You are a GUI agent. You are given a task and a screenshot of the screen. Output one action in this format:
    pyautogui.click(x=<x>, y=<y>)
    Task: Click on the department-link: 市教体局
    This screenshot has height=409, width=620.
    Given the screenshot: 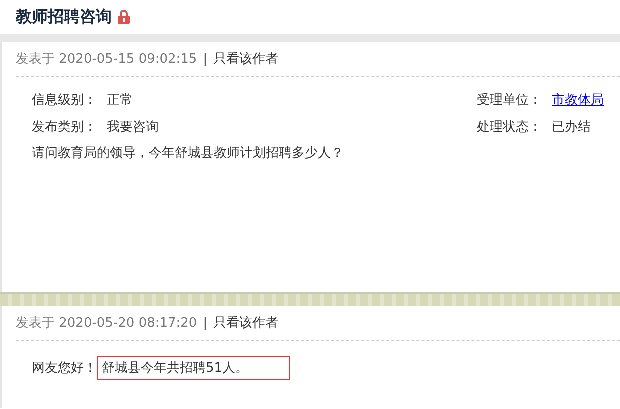 What is the action you would take?
    pyautogui.click(x=578, y=100)
    